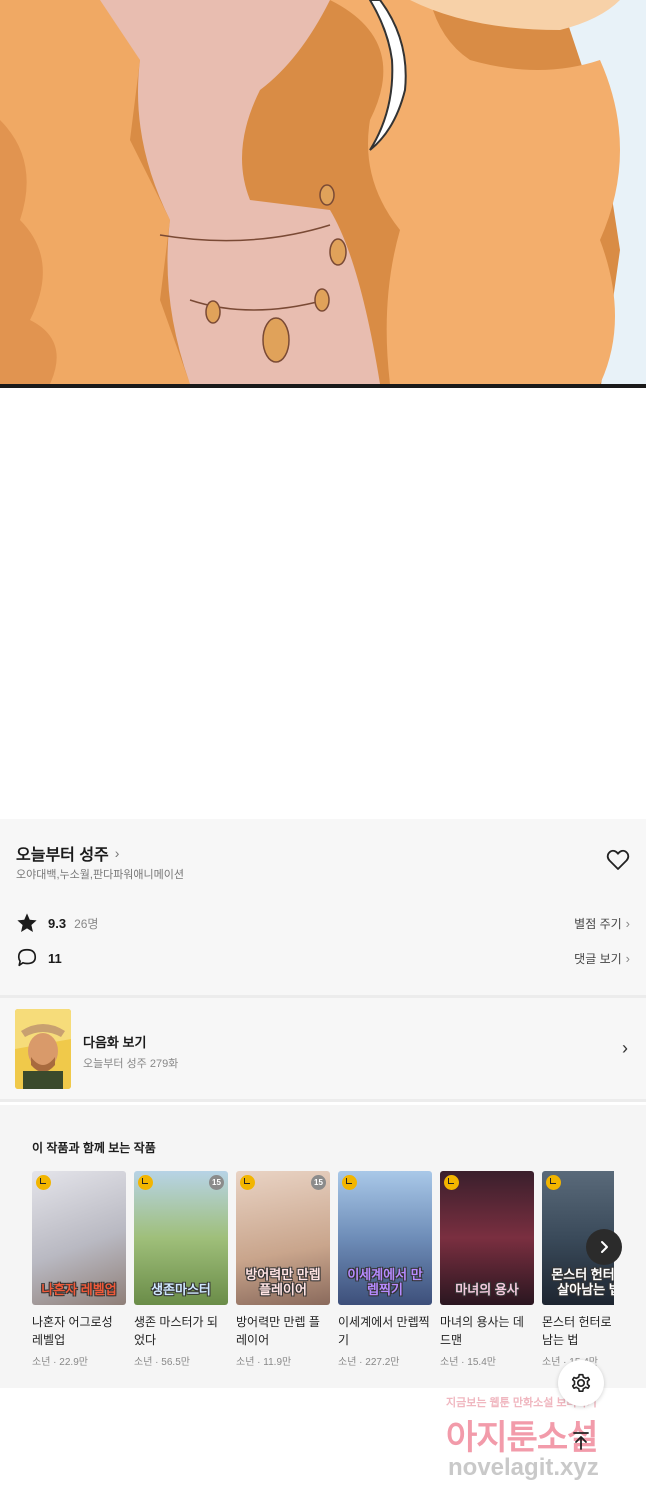 The width and height of the screenshot is (646, 1504). I want to click on recommendation-card: 이세계에서 만렙찍기 이세계에서 만렙찍기 소년 · 227.2만, so click(385, 1269).